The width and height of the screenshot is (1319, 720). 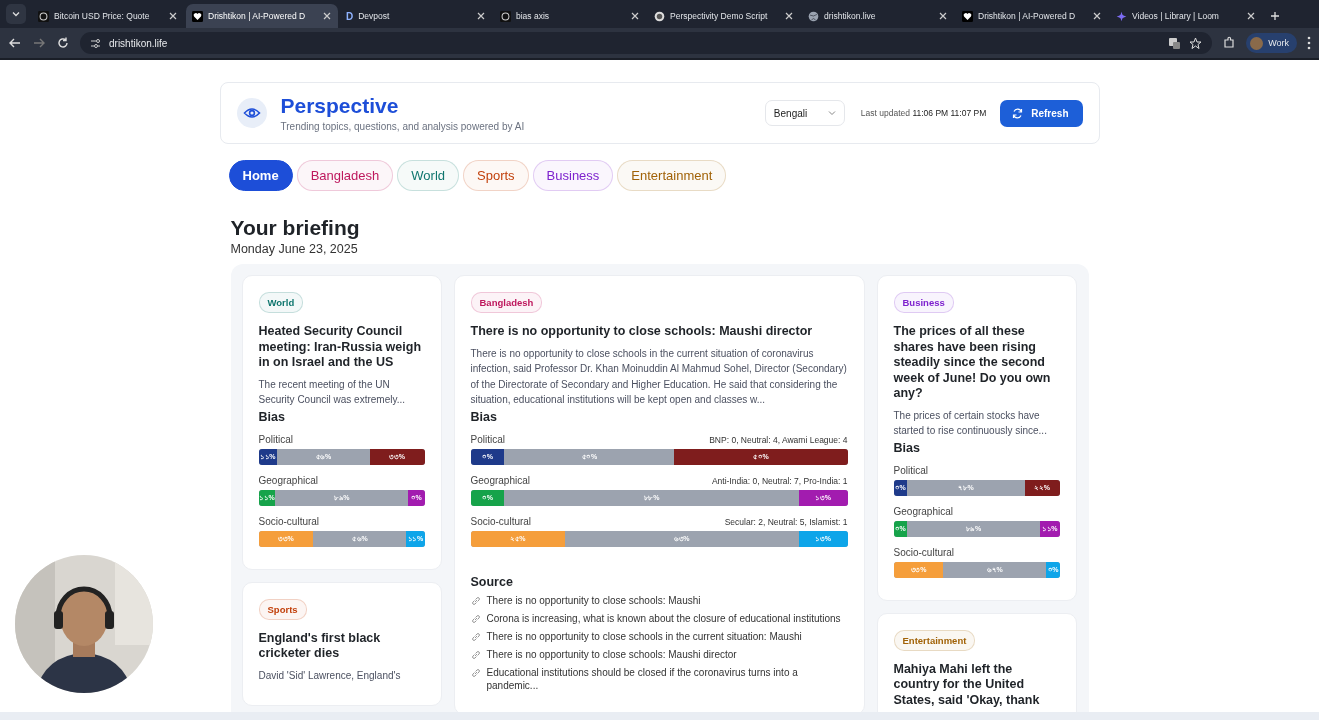 I want to click on source-heading: Source, so click(x=492, y=581).